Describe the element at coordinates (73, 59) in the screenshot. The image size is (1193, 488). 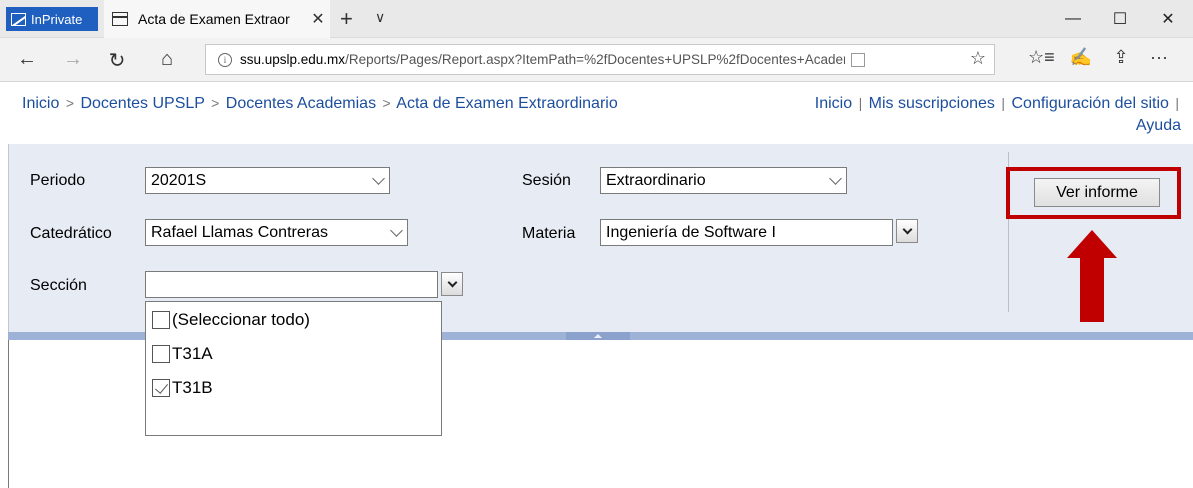
I see `forward-button: →` at that location.